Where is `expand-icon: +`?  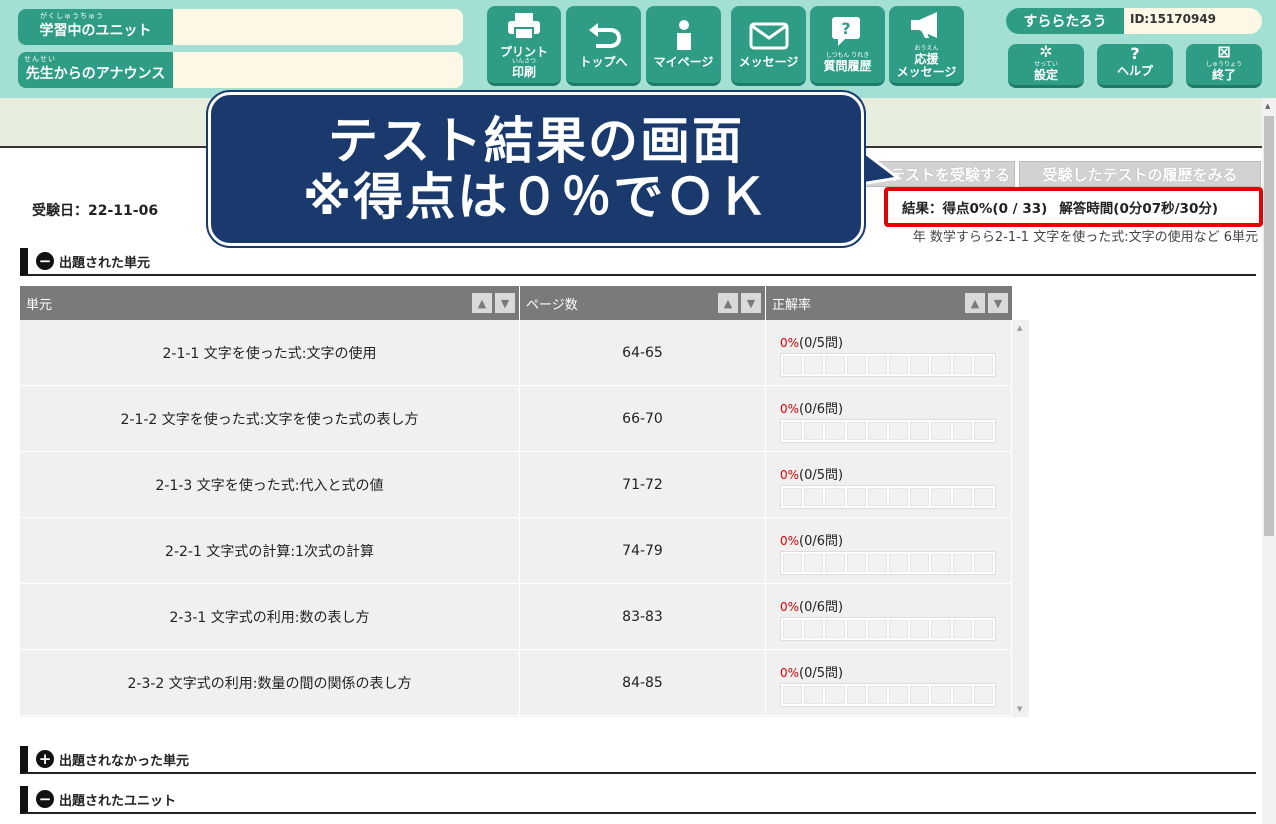 expand-icon: + is located at coordinates (45, 759).